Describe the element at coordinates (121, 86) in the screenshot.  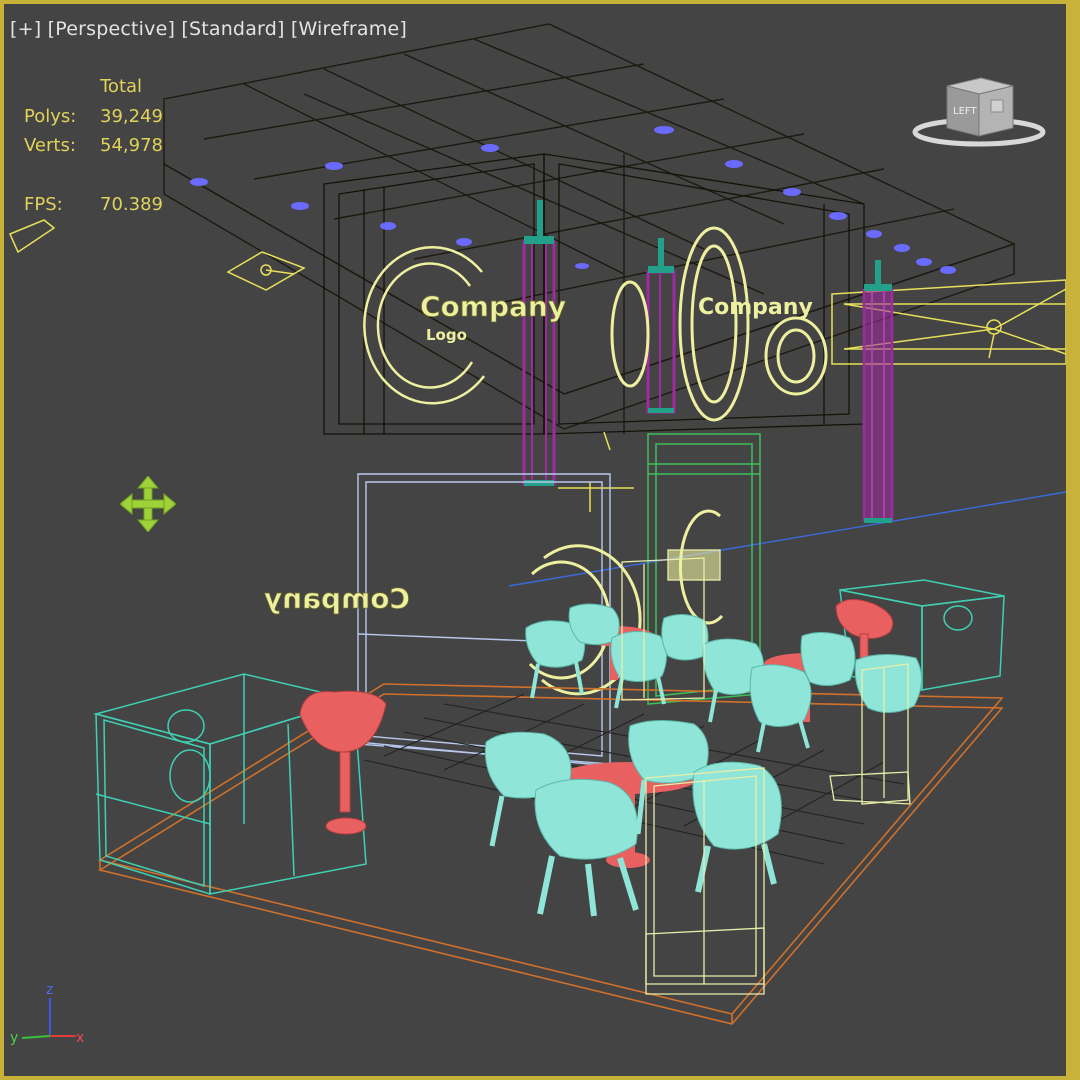
I see `stats-total-header: Total` at that location.